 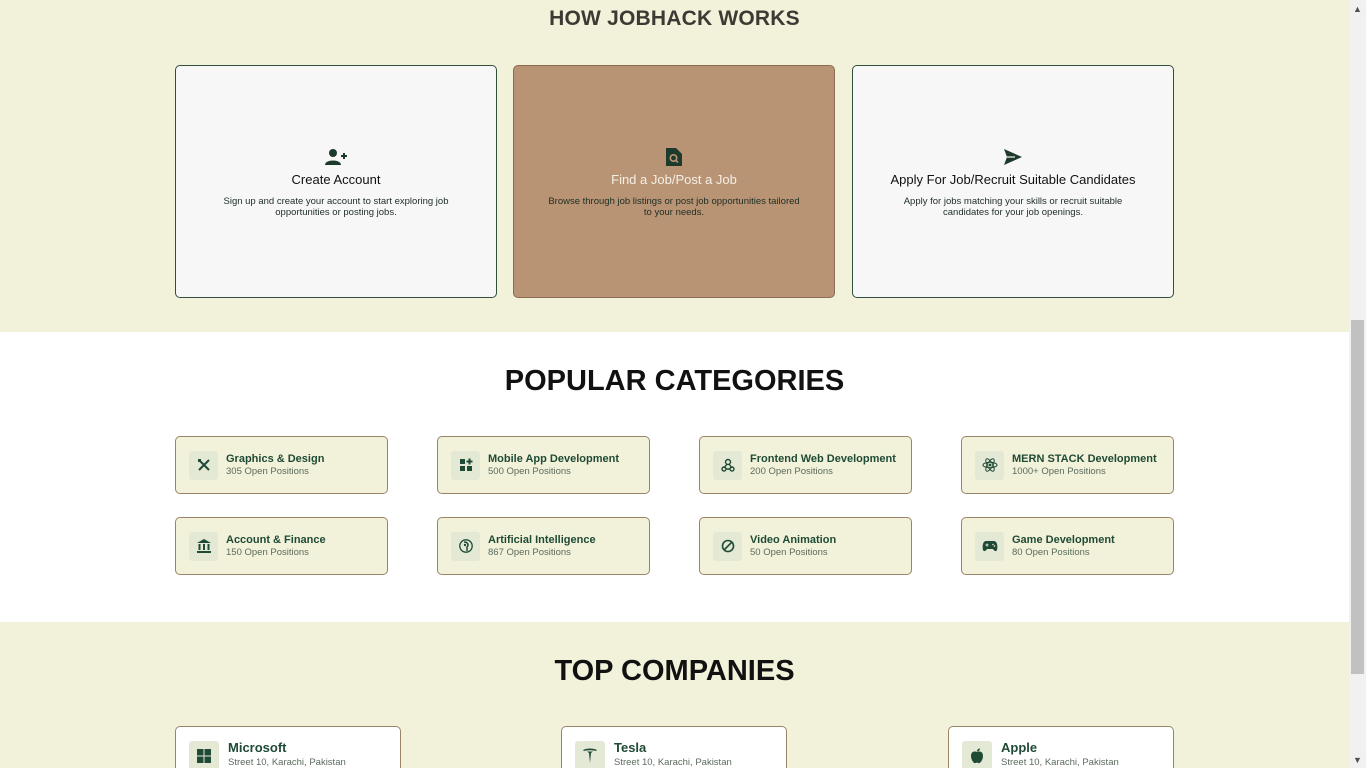 I want to click on category-count: 80 Open Positions, so click(x=1051, y=552).